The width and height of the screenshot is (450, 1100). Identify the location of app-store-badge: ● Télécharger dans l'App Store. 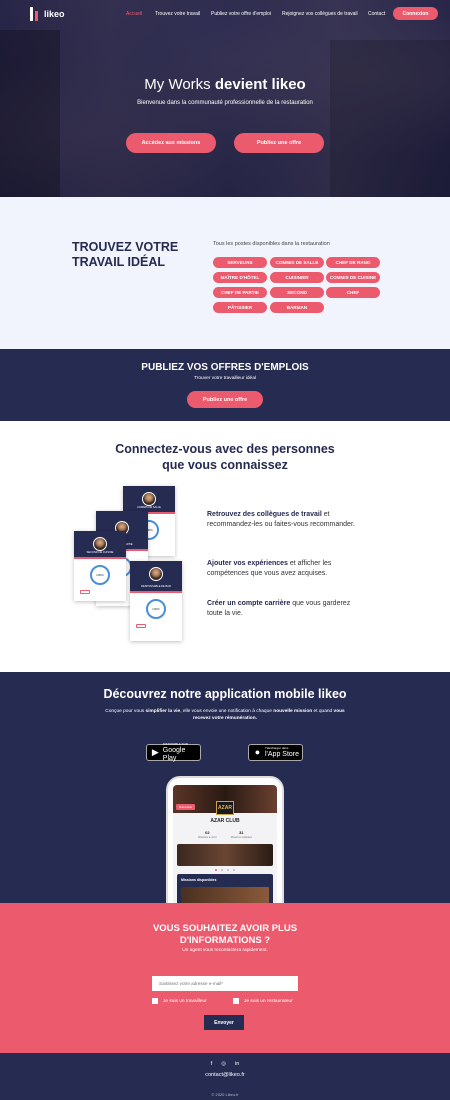
(275, 752).